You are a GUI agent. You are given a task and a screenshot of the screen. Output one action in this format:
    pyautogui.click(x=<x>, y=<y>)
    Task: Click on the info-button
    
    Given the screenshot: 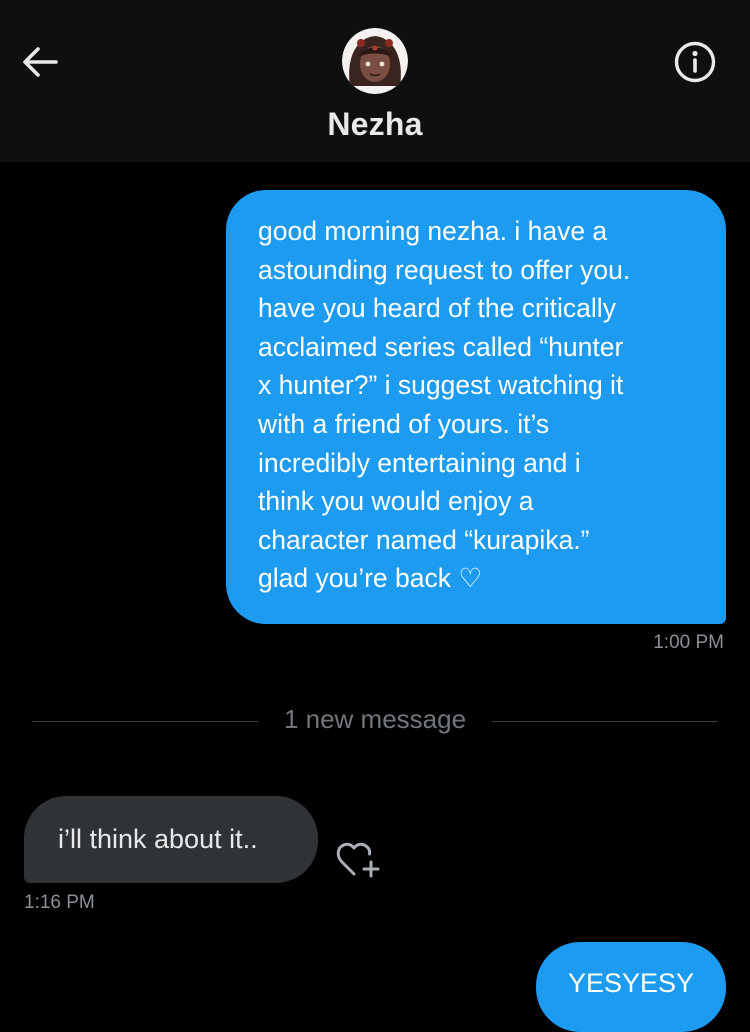 What is the action you would take?
    pyautogui.click(x=695, y=62)
    